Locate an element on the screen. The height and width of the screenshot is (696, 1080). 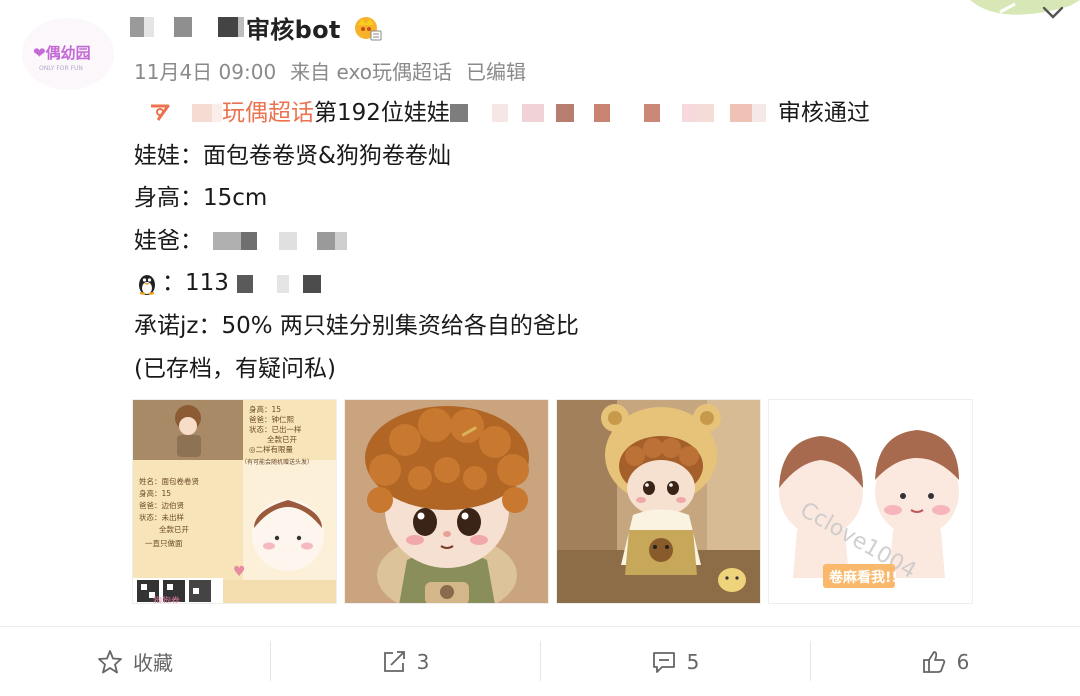
comment-count: 5 is located at coordinates (693, 661).